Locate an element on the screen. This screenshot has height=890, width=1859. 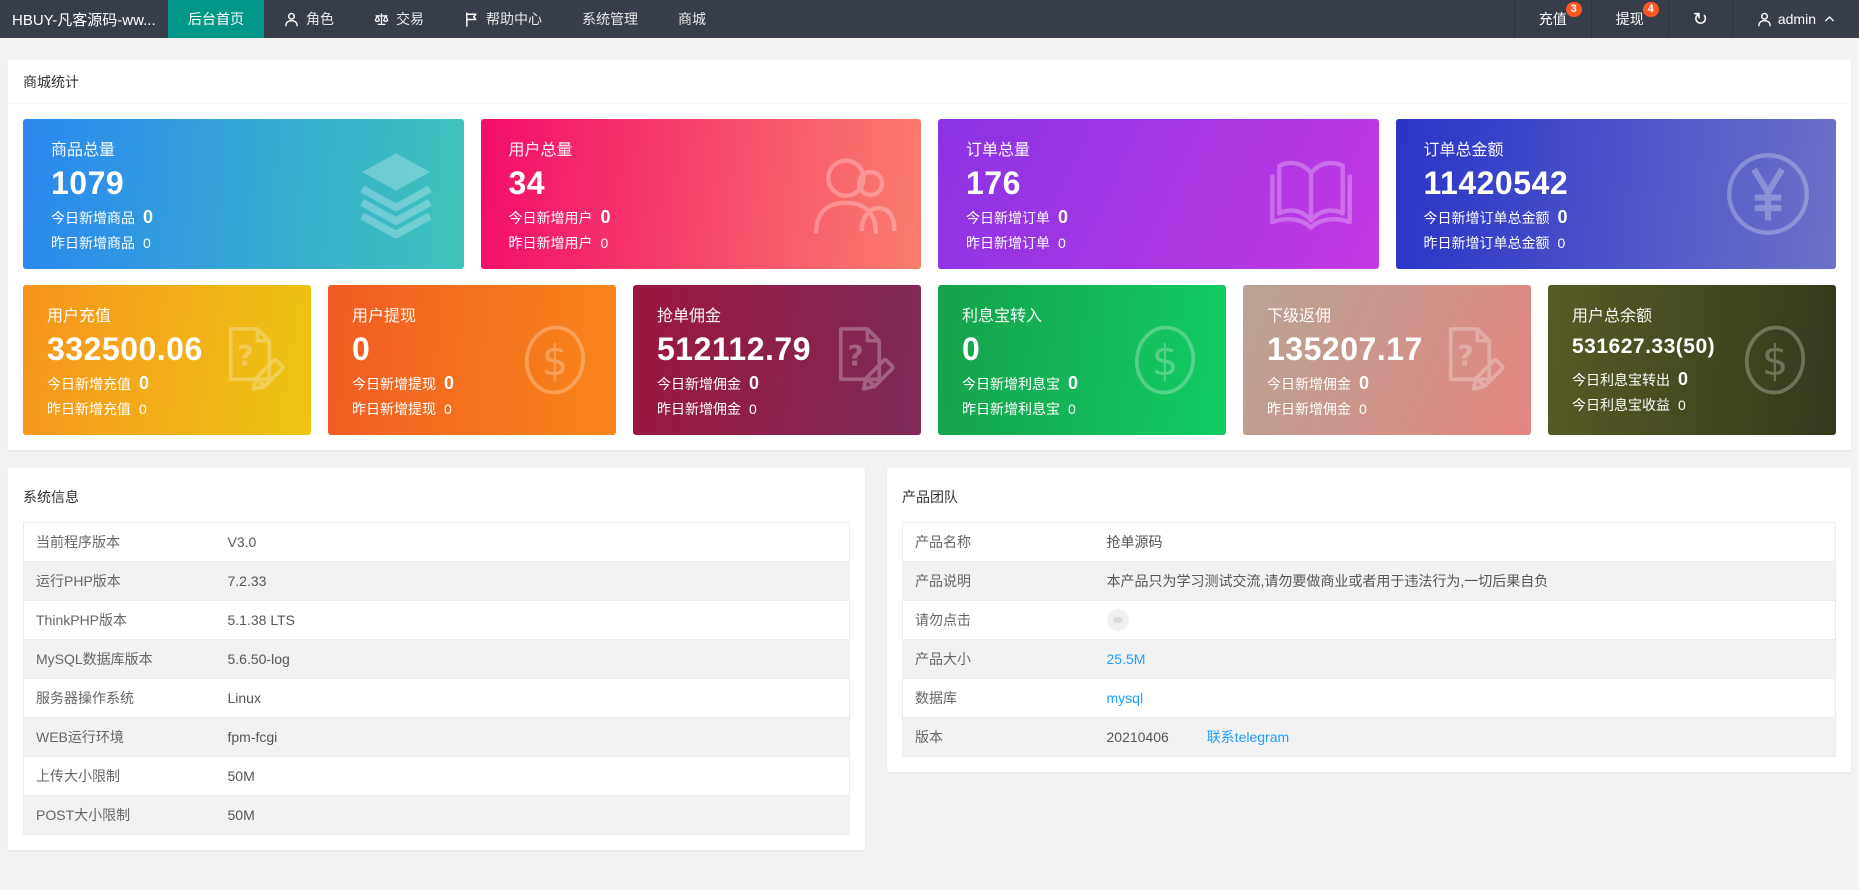
card-yesterday-line: 昨日新增提现 0 is located at coordinates (484, 408).